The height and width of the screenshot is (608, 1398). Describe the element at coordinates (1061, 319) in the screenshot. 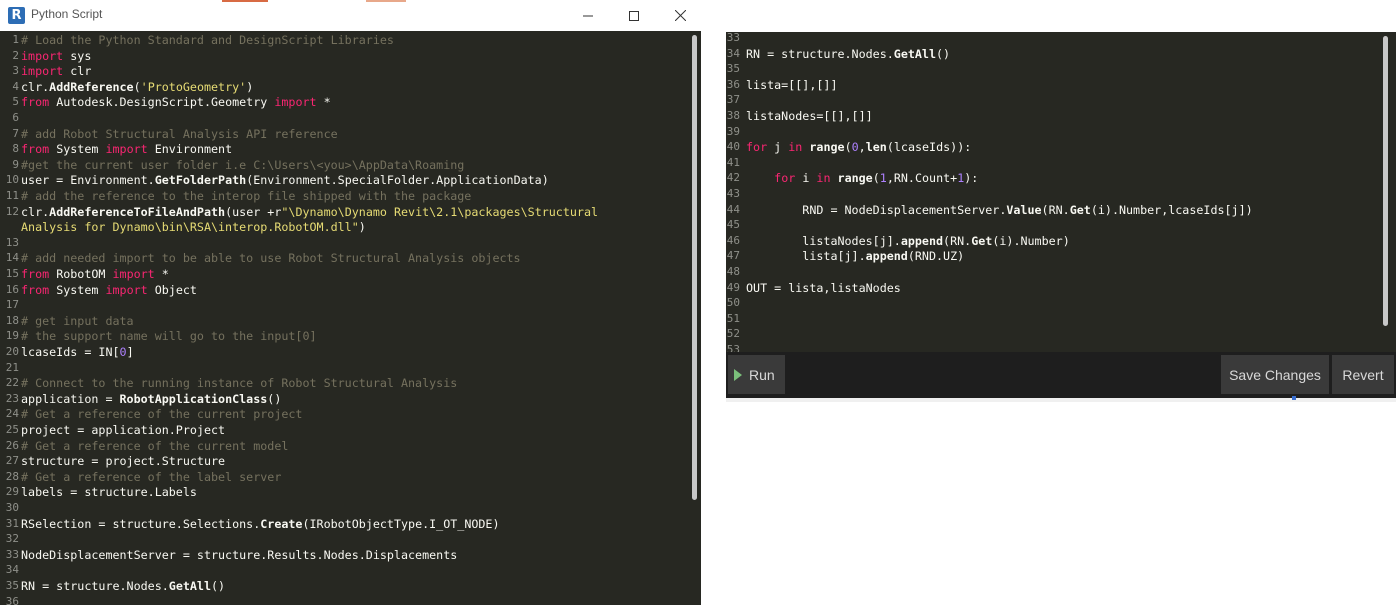

I see `code-line: 51` at that location.